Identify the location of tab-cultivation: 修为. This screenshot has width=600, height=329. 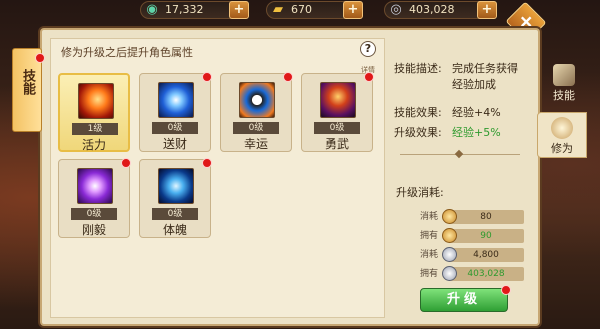
(562, 135).